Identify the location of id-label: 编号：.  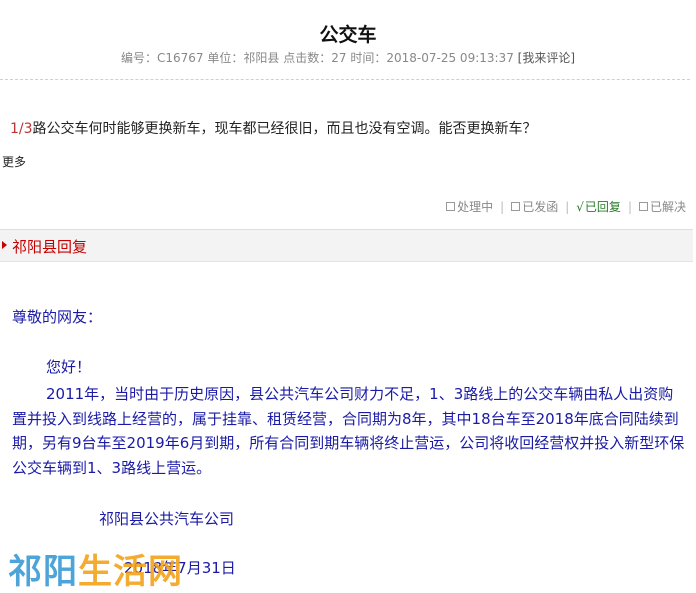
(138, 58).